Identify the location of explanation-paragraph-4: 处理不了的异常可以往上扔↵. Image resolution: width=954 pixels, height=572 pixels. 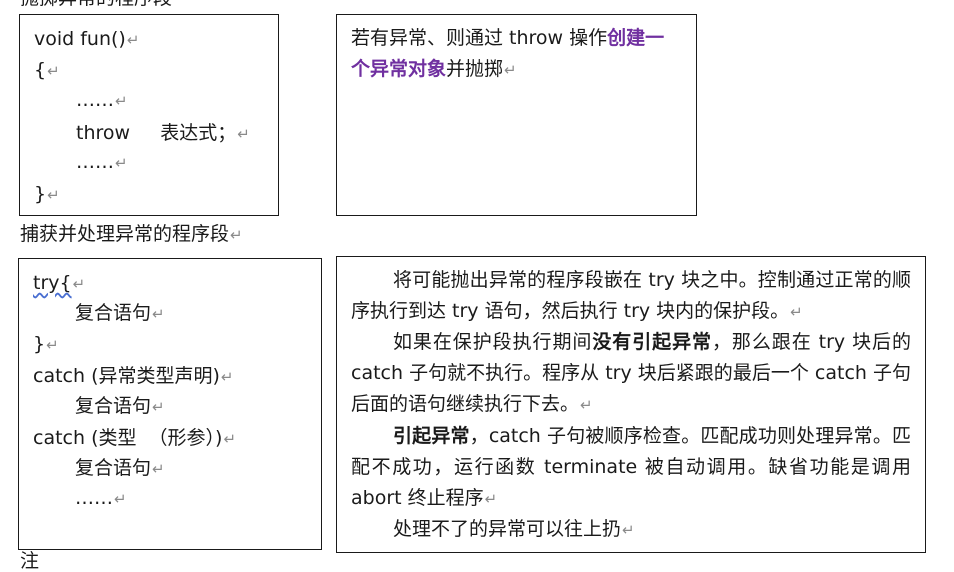
(514, 529).